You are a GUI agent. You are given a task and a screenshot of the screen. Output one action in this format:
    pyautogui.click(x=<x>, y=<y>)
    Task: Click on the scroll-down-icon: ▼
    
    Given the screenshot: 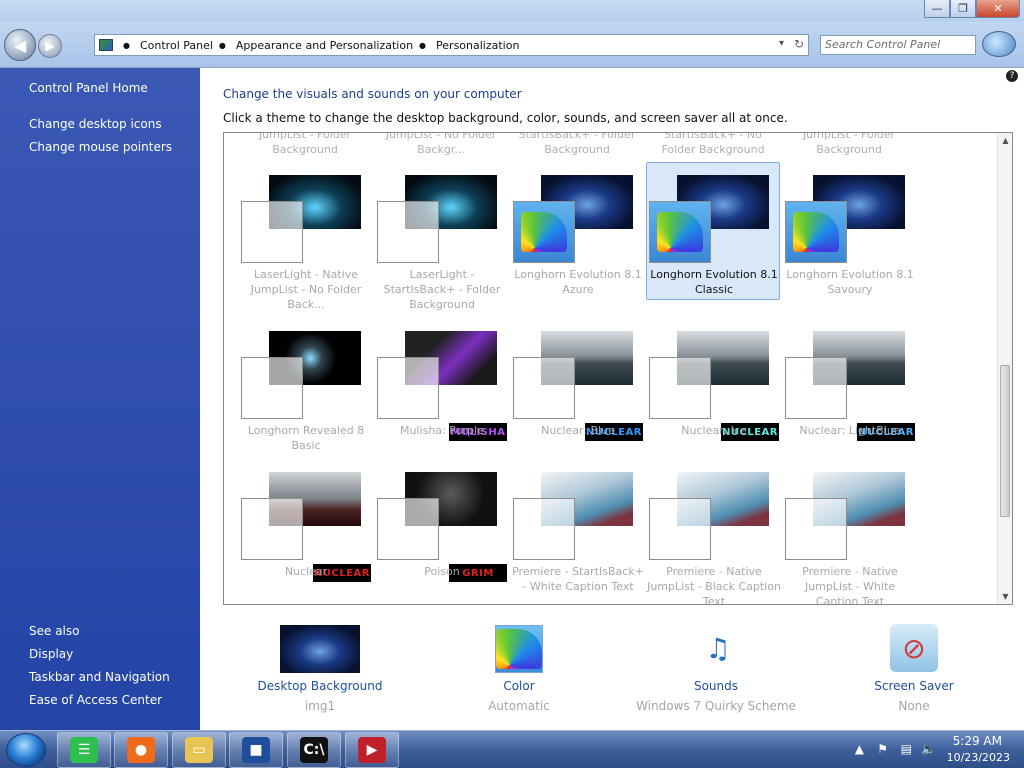 What is the action you would take?
    pyautogui.click(x=1005, y=596)
    